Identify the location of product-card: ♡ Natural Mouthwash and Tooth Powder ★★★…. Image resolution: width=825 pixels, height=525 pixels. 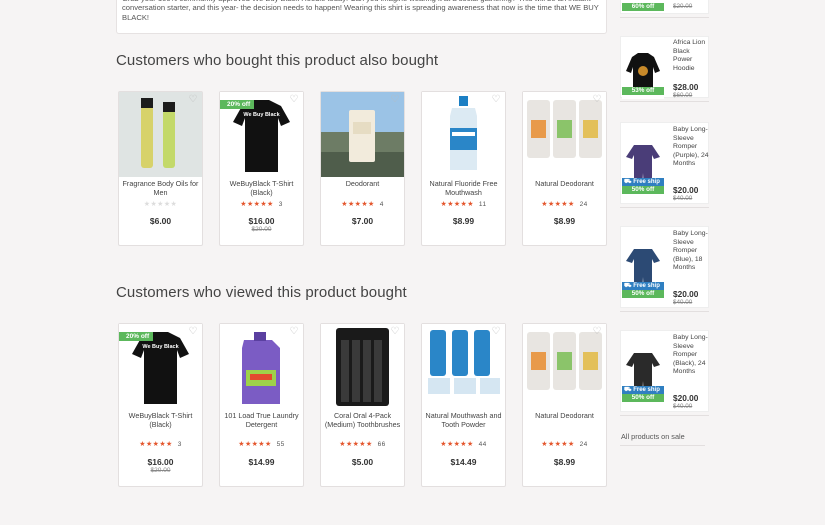
(463, 405).